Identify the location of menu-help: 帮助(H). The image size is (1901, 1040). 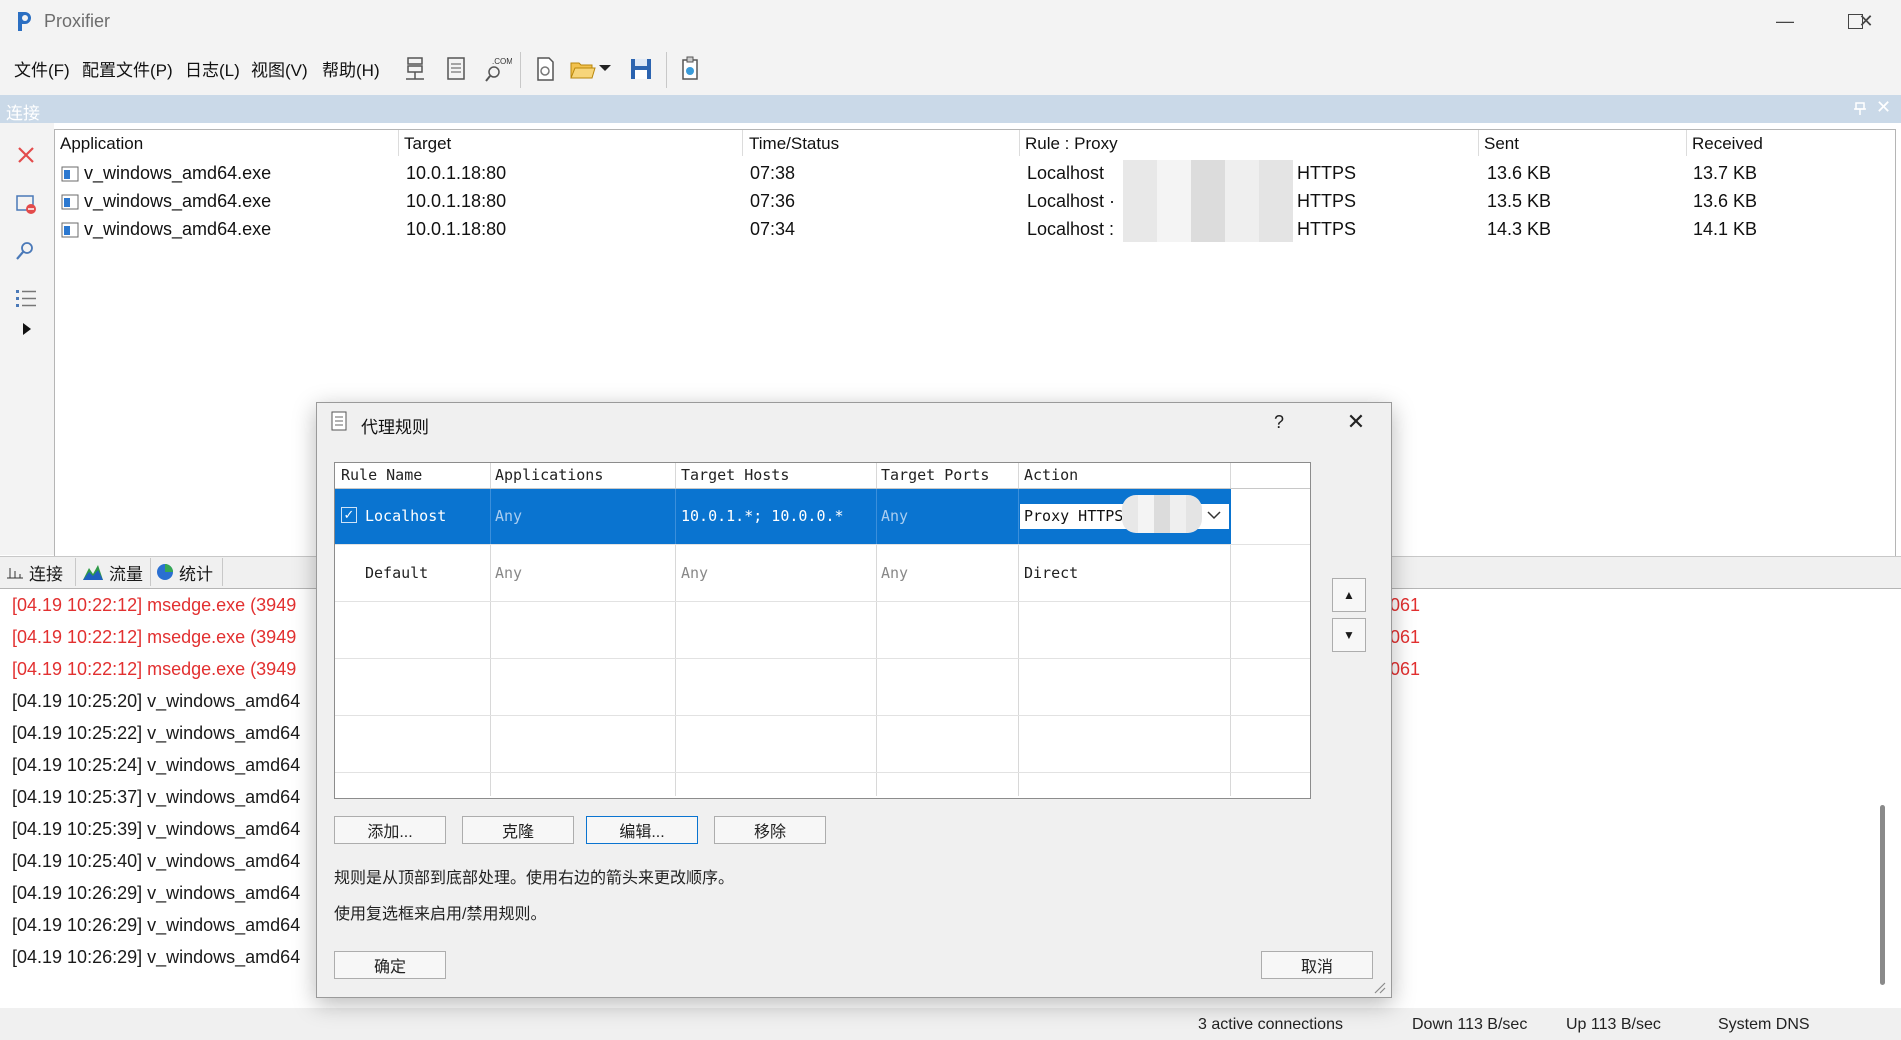
(351, 68).